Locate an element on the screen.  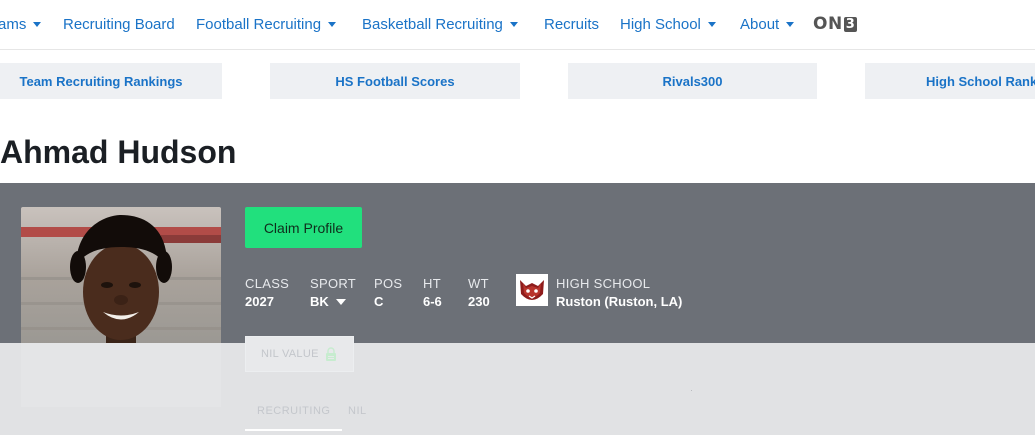
stat-label: CLASS is located at coordinates (267, 283).